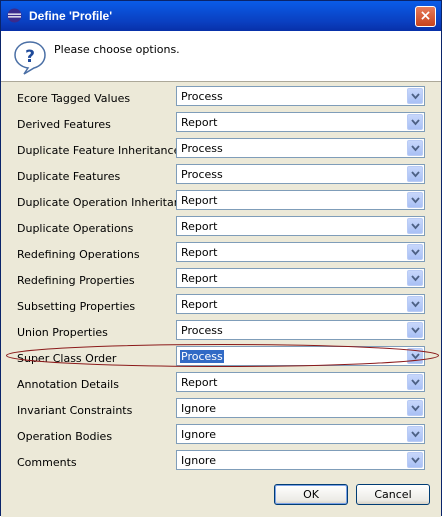 This screenshot has width=444, height=518. I want to click on option-row: Redefining Properties Report, so click(222, 279).